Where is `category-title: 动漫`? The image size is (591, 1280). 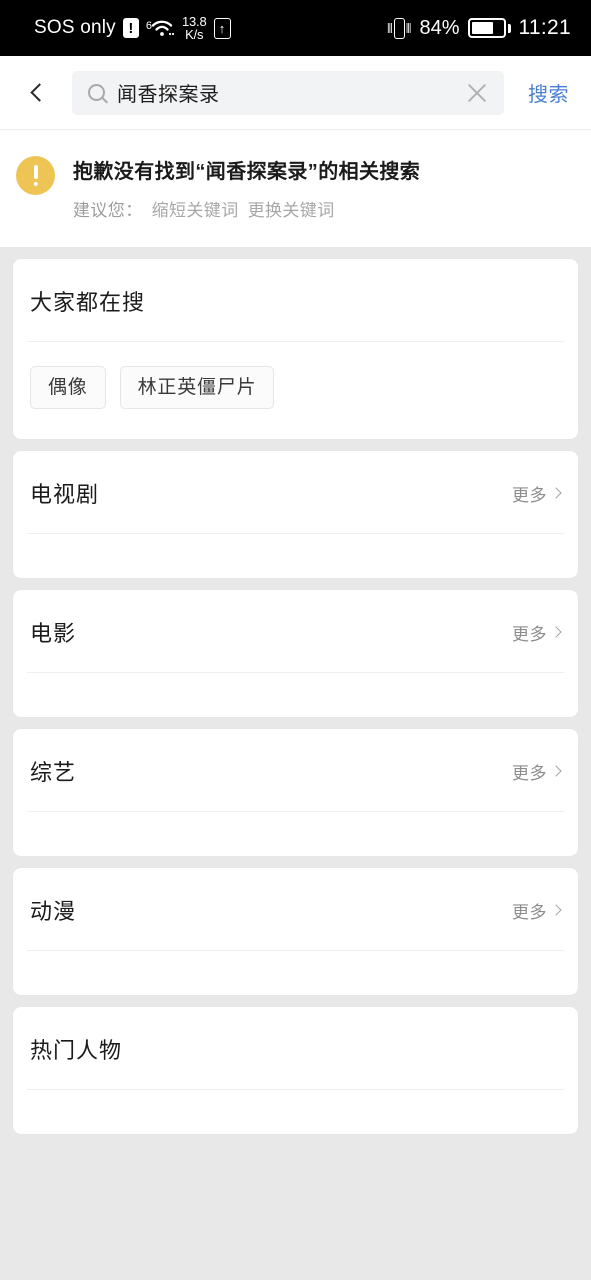
category-title: 动漫 is located at coordinates (53, 911).